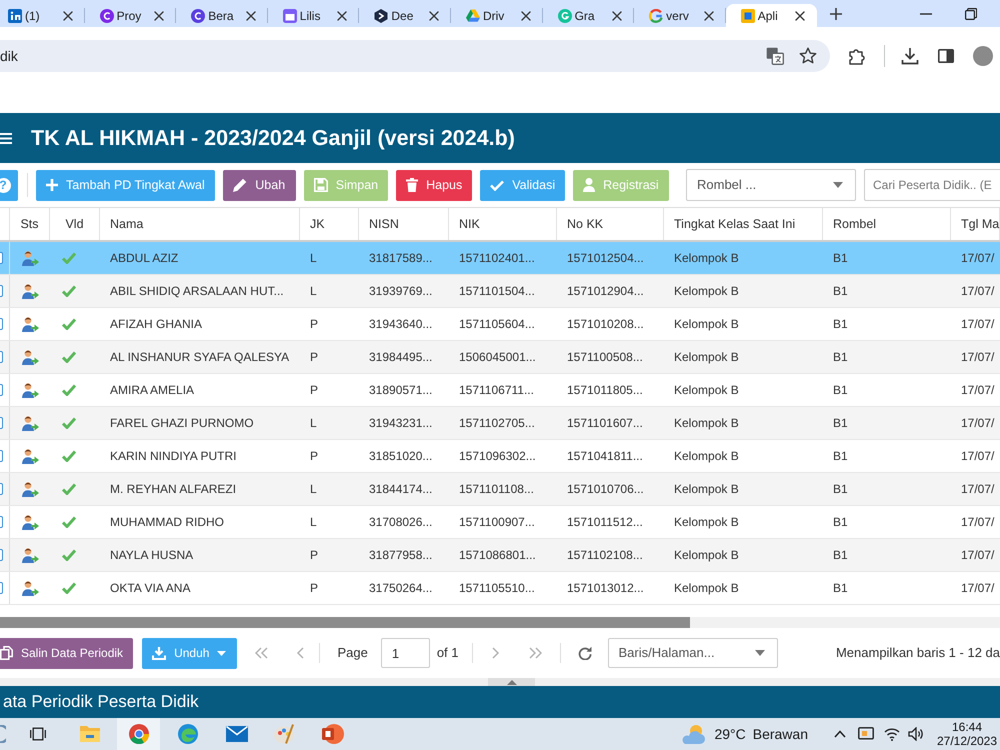 This screenshot has height=750, width=1000. I want to click on column-header: Tgl Ma, so click(975, 224).